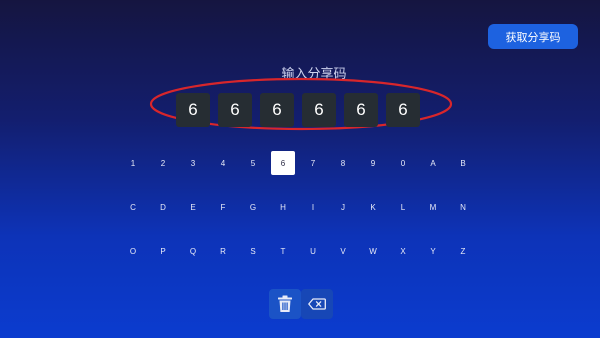 Image resolution: width=600 pixels, height=338 pixels. I want to click on keyboard-key-y: Y, so click(433, 251).